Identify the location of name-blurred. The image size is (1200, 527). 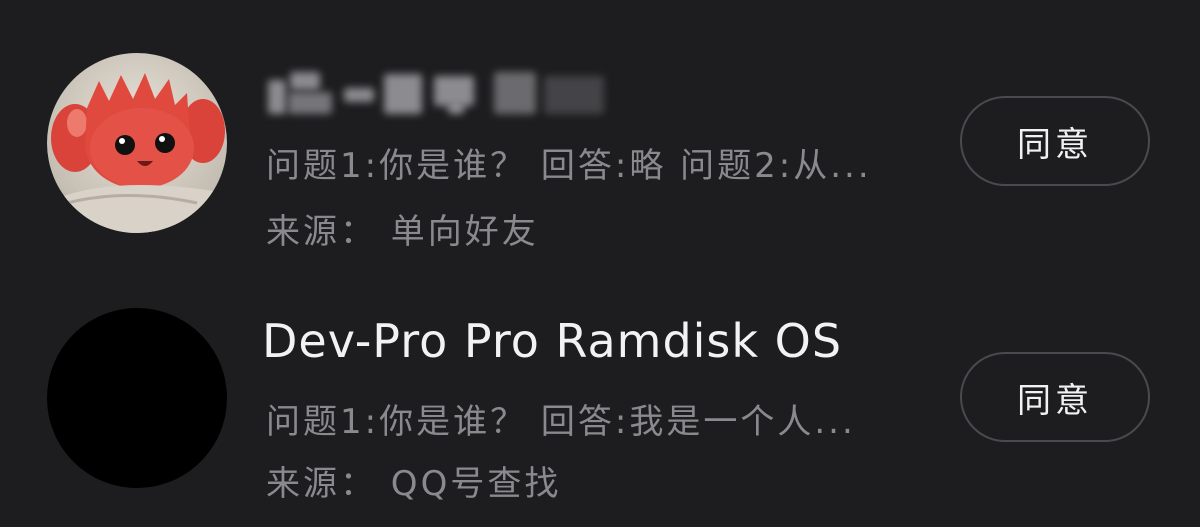
(442, 94).